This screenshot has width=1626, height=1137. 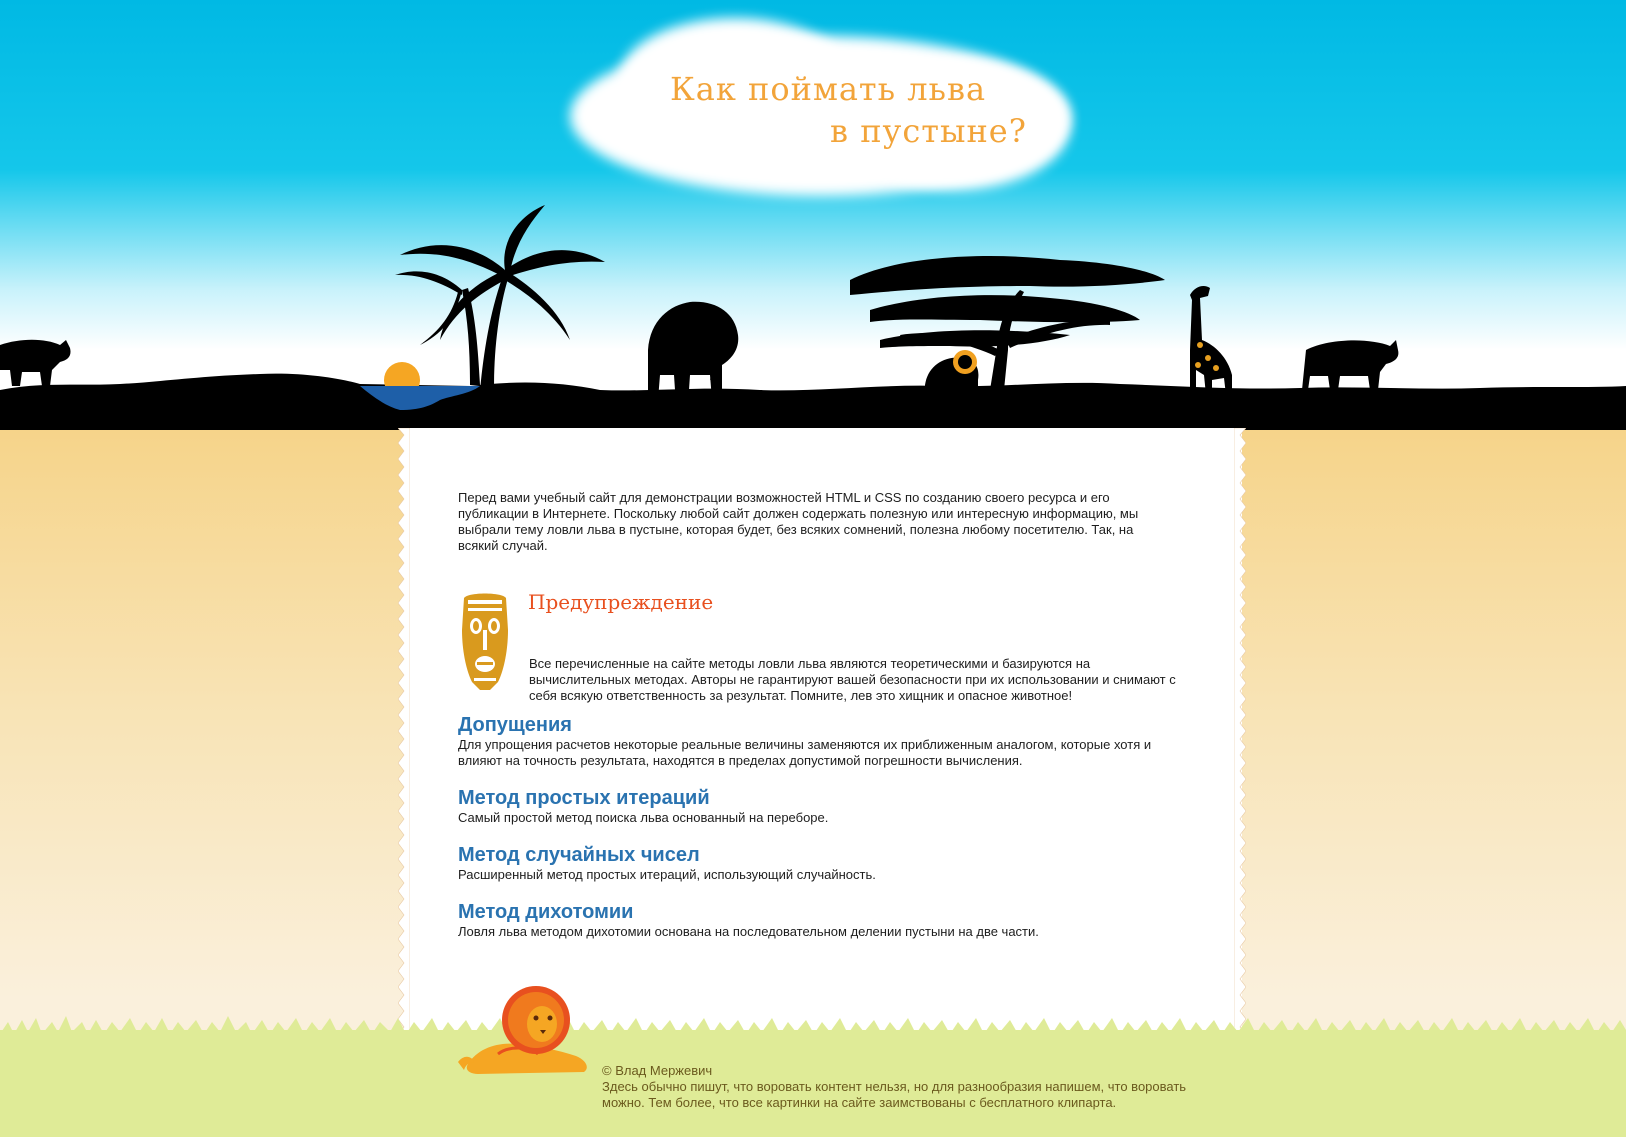 What do you see at coordinates (850, 110) in the screenshot?
I see `site-title: Как поймать льва в пустыне?` at bounding box center [850, 110].